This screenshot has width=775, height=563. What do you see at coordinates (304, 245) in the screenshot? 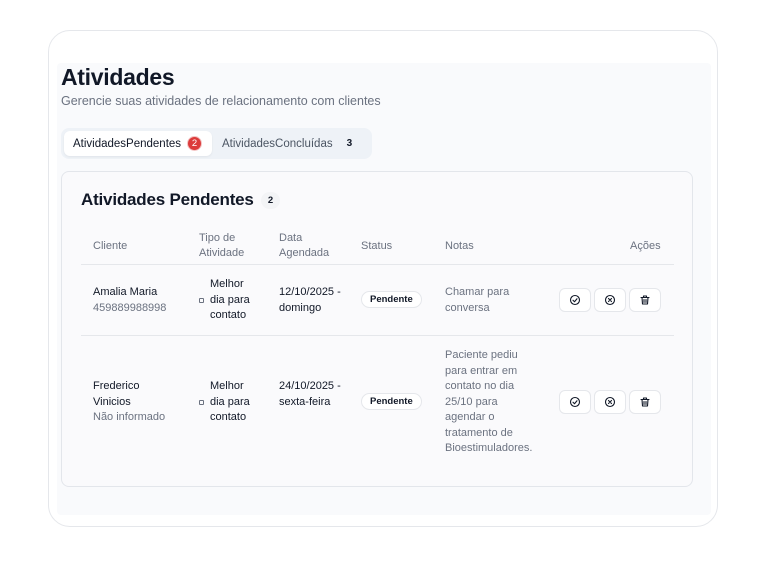
I see `column-header-date: Data Agendada` at bounding box center [304, 245].